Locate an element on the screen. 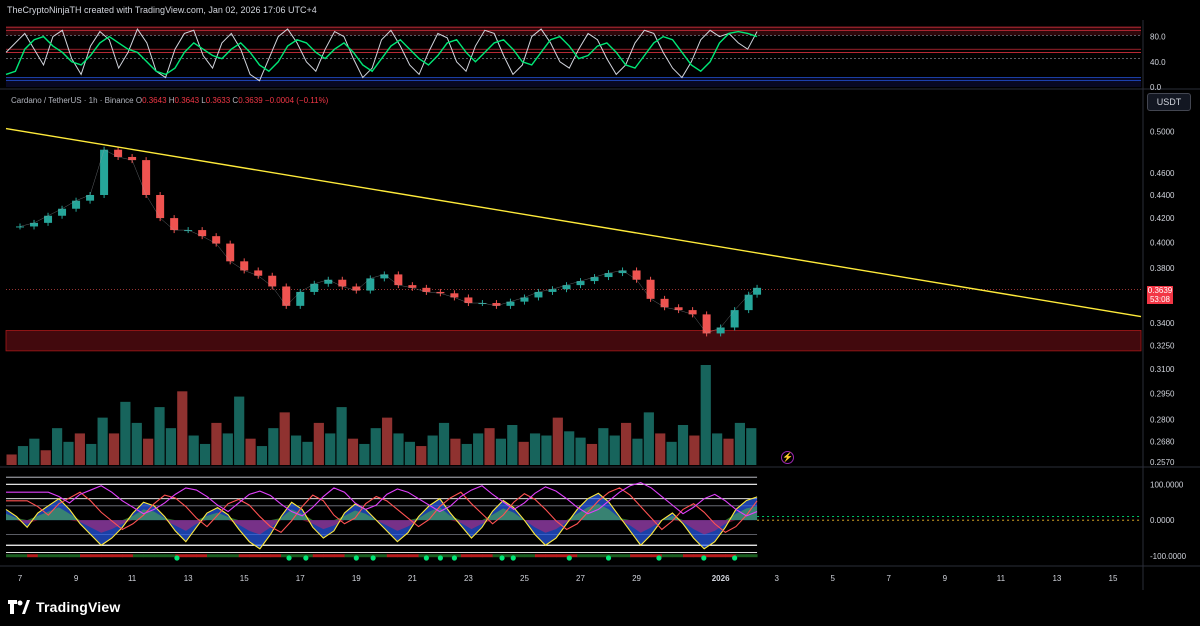  price-y-tick: 0.3100 is located at coordinates (1162, 369).